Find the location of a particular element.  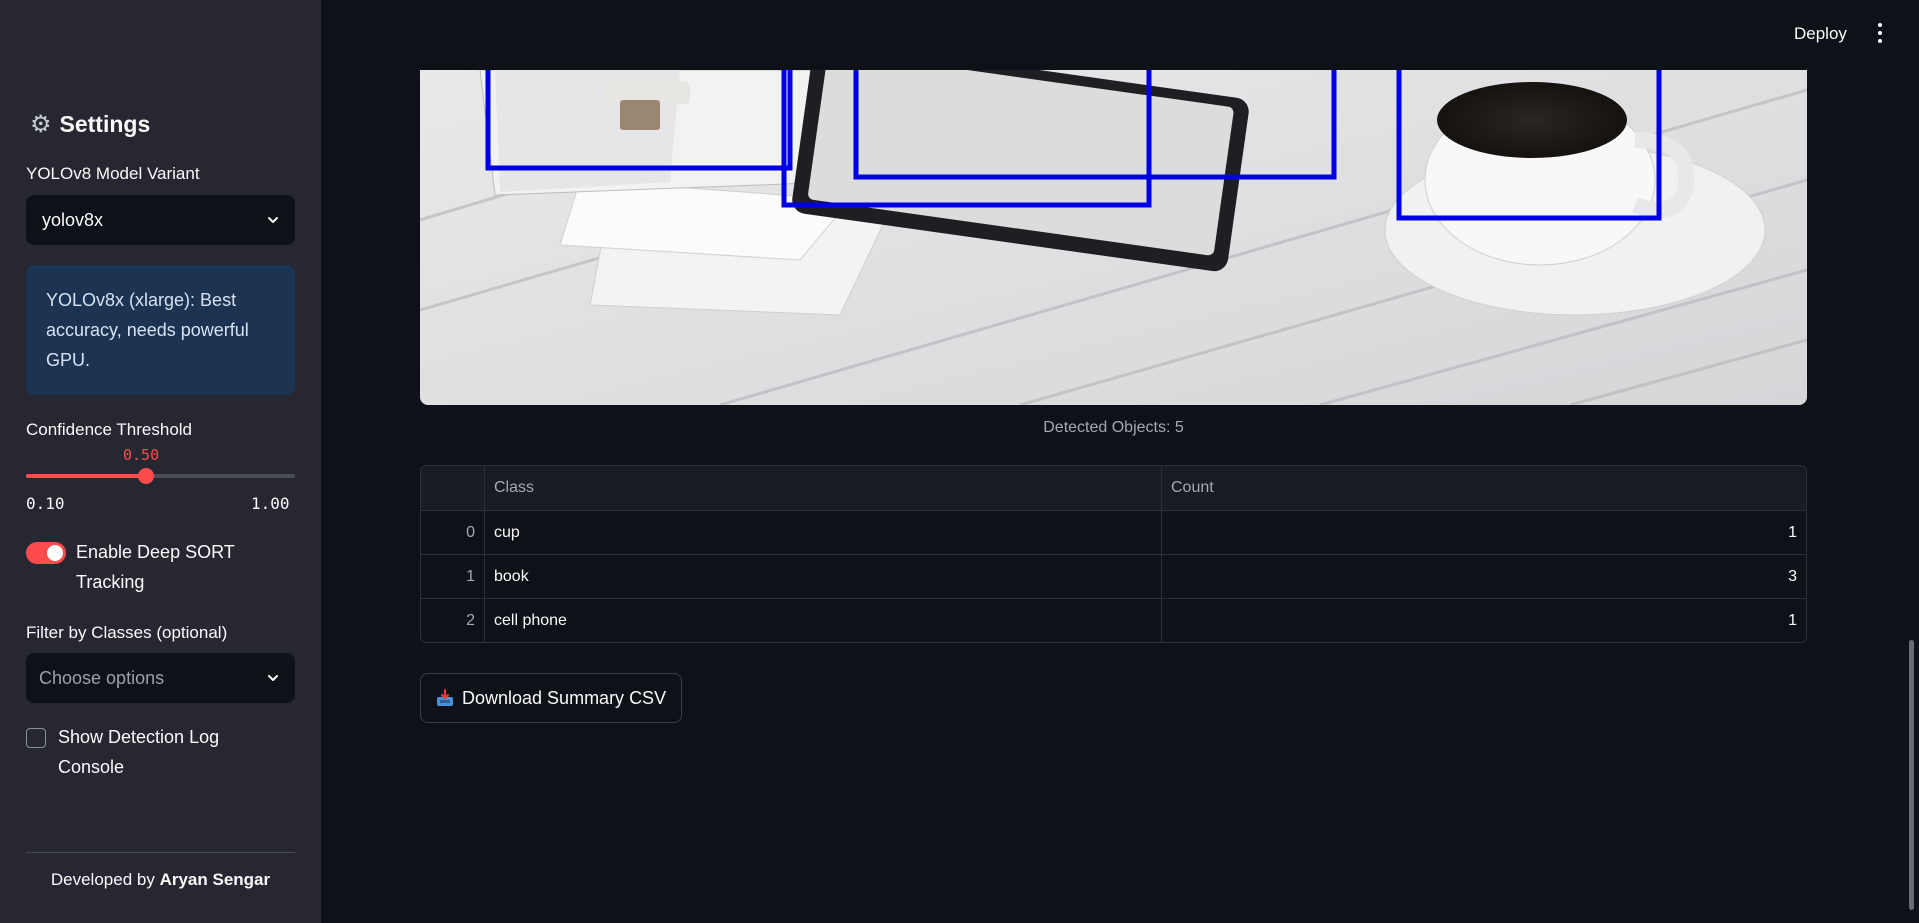

developer-credit: Developed by Aryan Sengar is located at coordinates (160, 880).